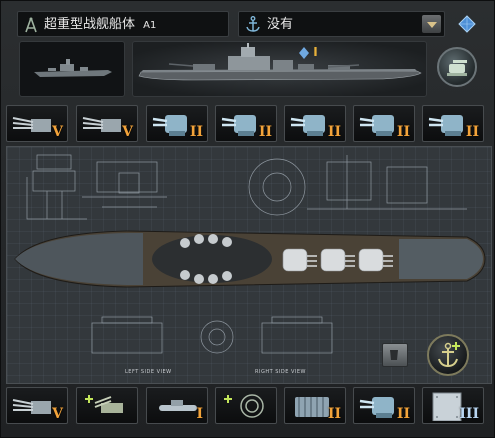 The width and height of the screenshot is (495, 438). What do you see at coordinates (304, 52) in the screenshot?
I see `blue-gem-icon` at bounding box center [304, 52].